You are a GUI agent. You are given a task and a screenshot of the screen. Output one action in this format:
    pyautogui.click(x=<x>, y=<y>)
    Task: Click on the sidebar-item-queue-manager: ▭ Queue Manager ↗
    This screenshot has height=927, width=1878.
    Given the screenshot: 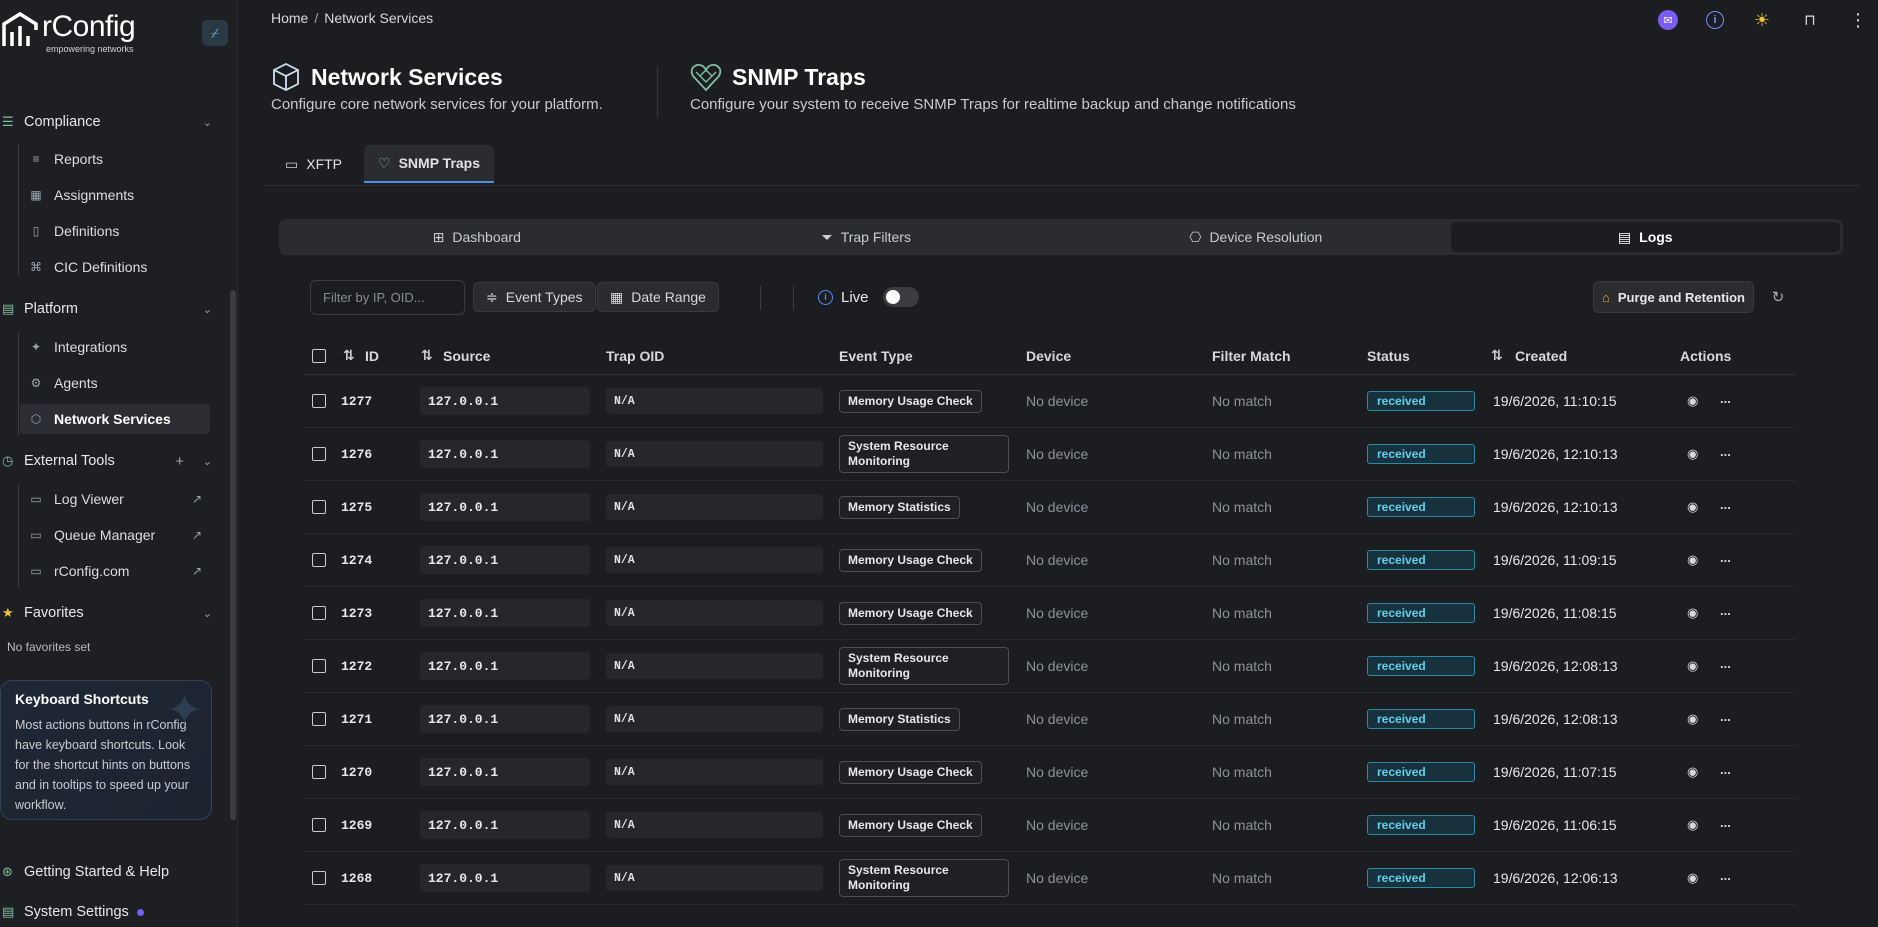 What is the action you would take?
    pyautogui.click(x=115, y=535)
    